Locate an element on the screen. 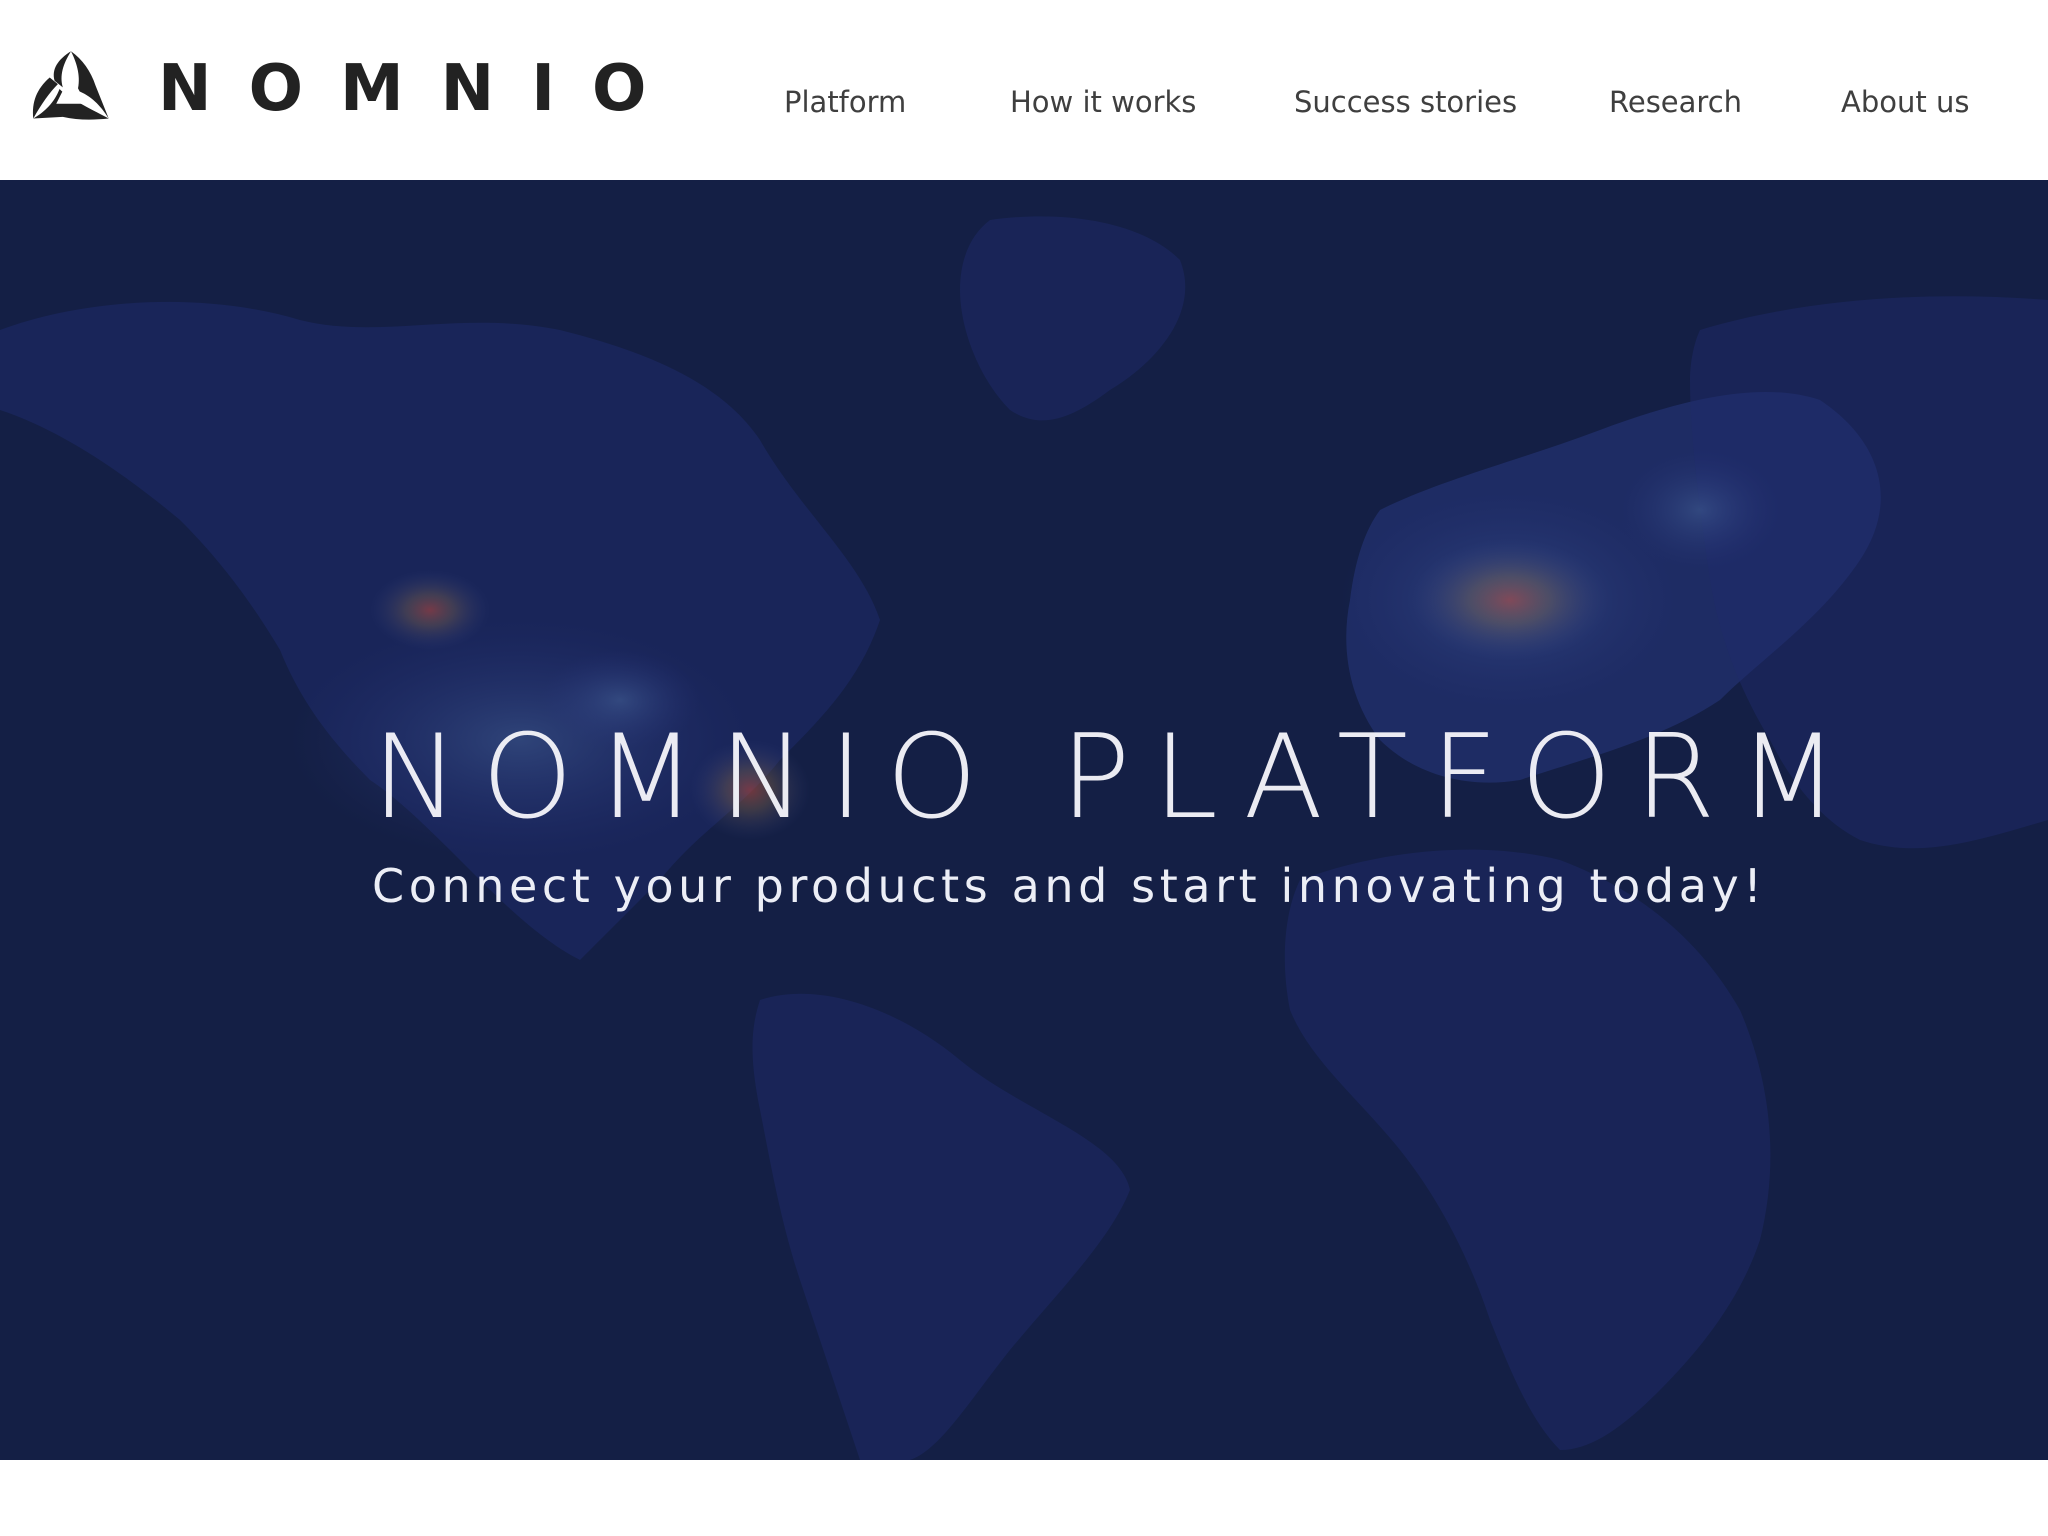  nav-item-how-it-works: How it works is located at coordinates (1103, 102).